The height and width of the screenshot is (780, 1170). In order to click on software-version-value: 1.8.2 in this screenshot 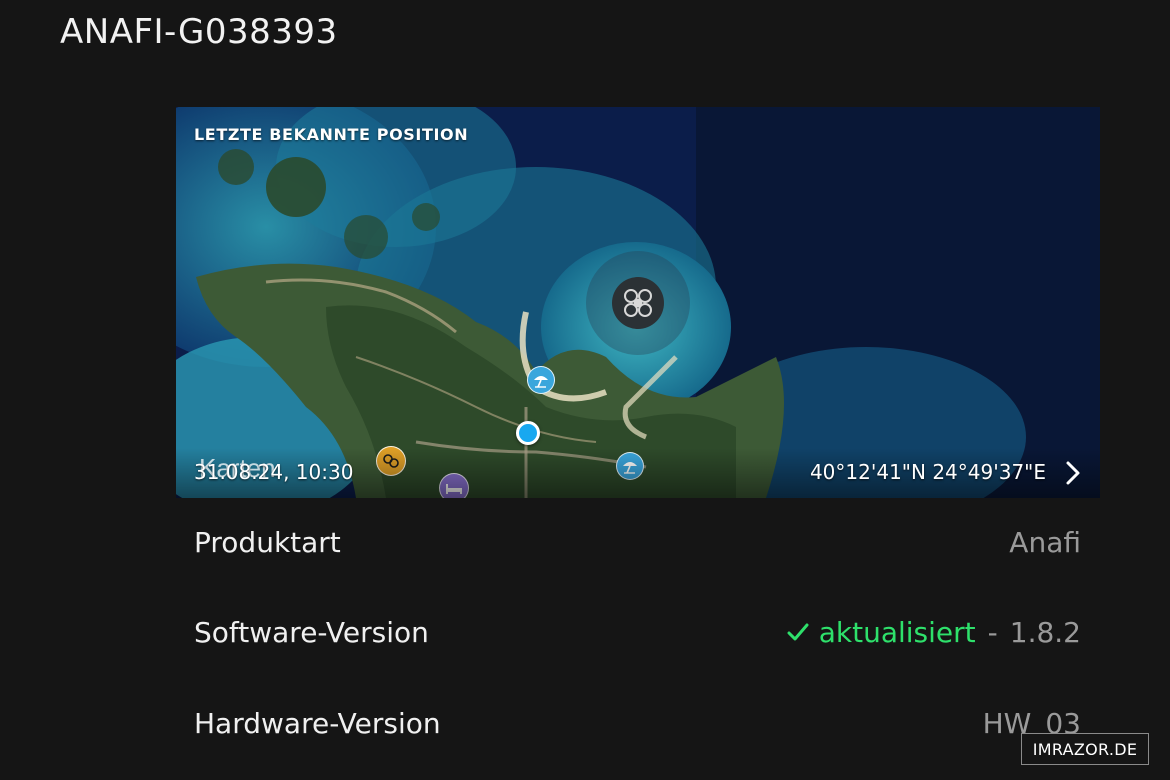, I will do `click(1045, 632)`.